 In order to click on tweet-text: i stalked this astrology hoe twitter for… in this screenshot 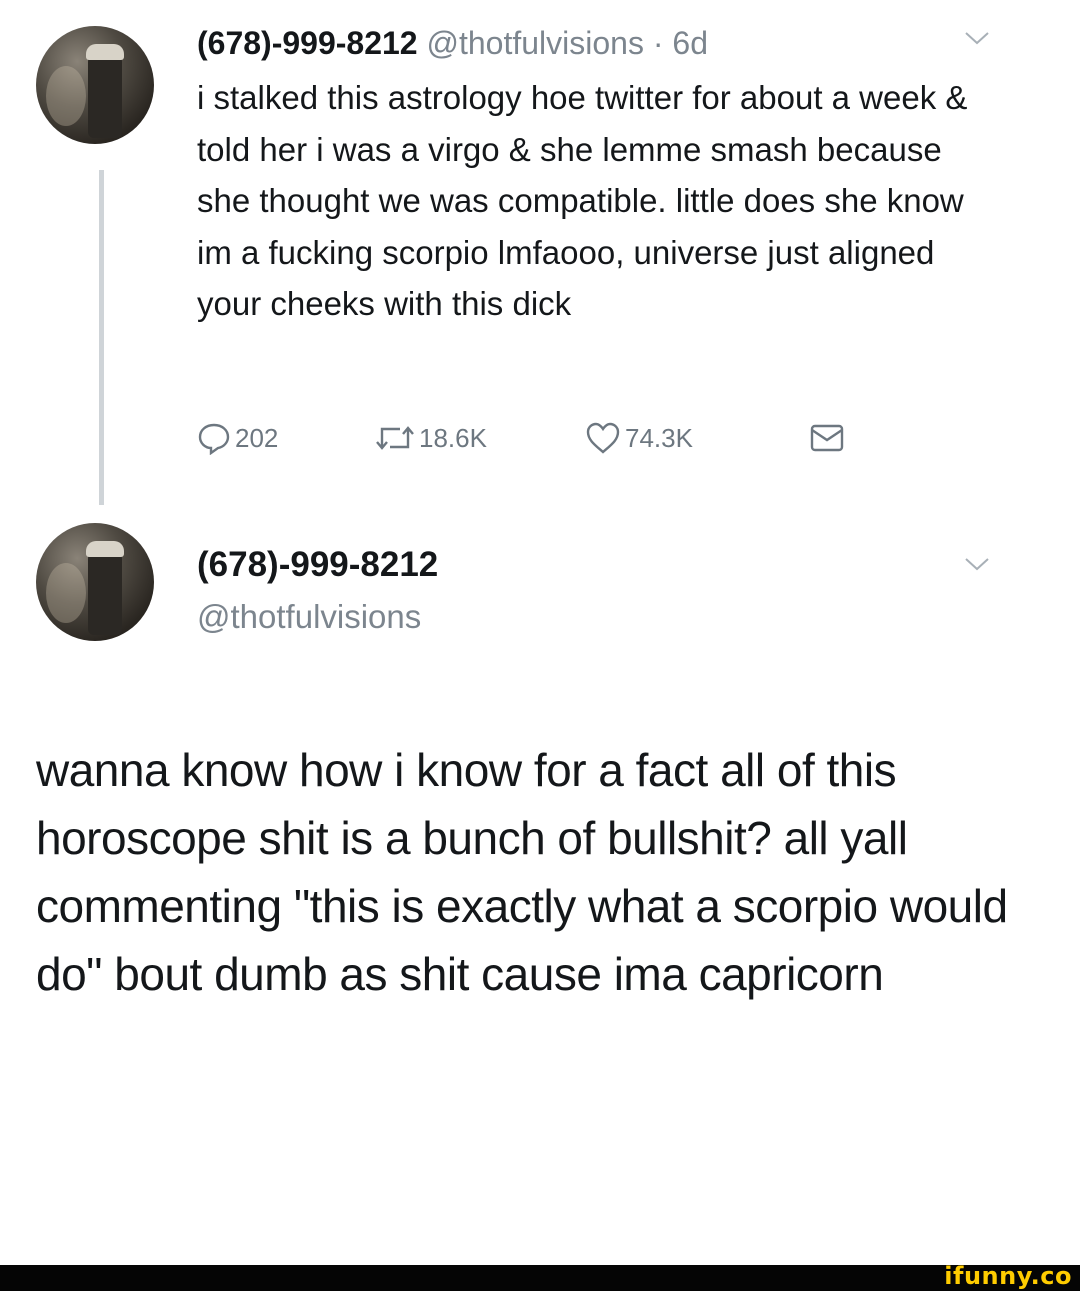, I will do `click(582, 200)`.